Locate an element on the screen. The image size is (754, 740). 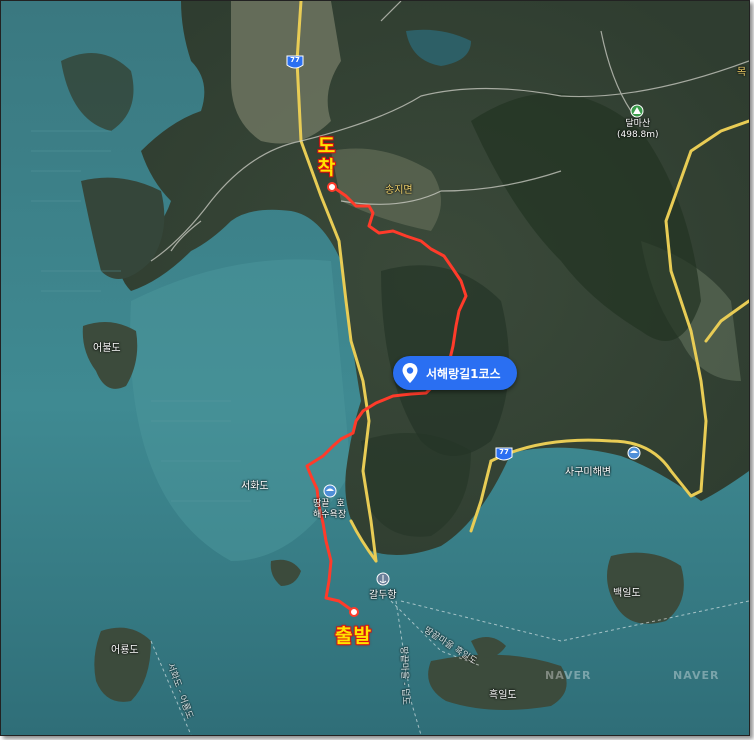
route-77-label-south: 77 is located at coordinates (504, 454).